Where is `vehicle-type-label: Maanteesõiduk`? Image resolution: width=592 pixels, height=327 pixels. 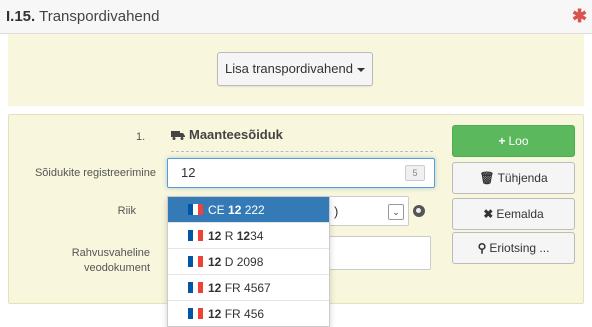
vehicle-type-label: Maanteesõiduk is located at coordinates (236, 134).